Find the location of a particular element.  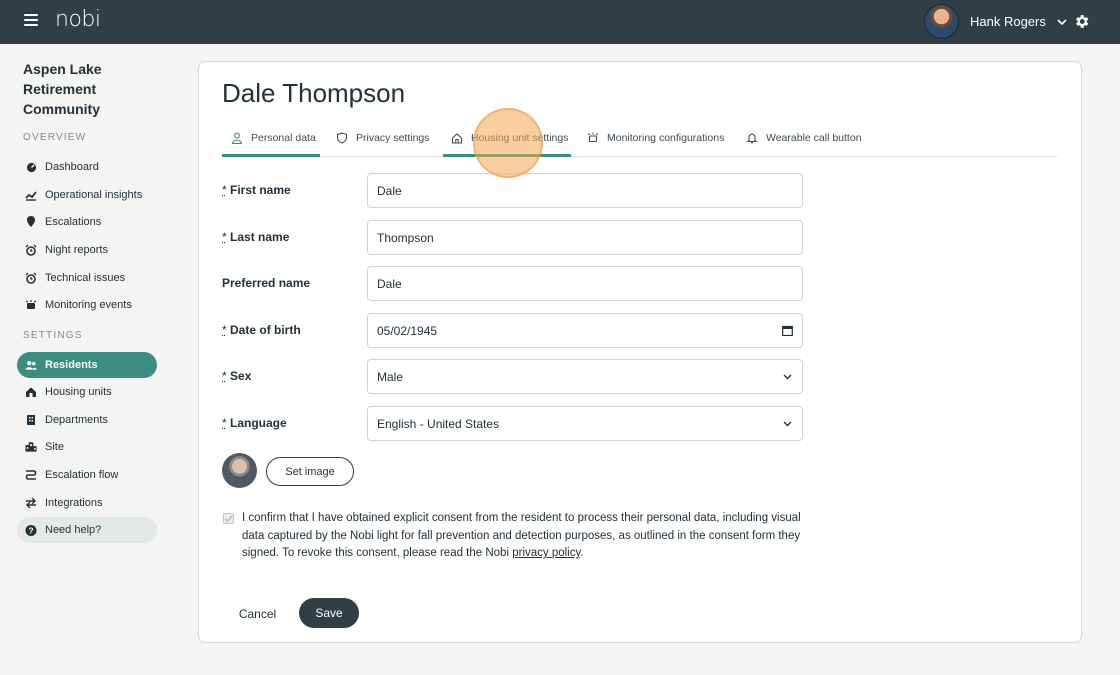

tab-housing-unit-settings: Housing unit settings is located at coordinates (507, 142).